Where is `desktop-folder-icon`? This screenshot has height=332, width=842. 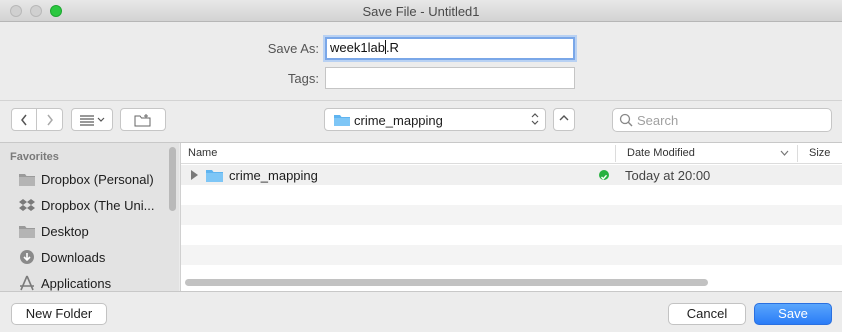 desktop-folder-icon is located at coordinates (27, 231).